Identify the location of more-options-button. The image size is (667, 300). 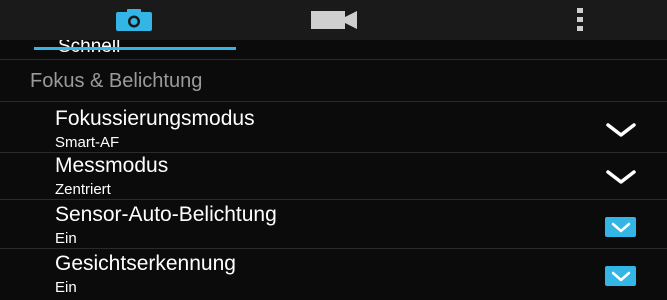
(580, 20).